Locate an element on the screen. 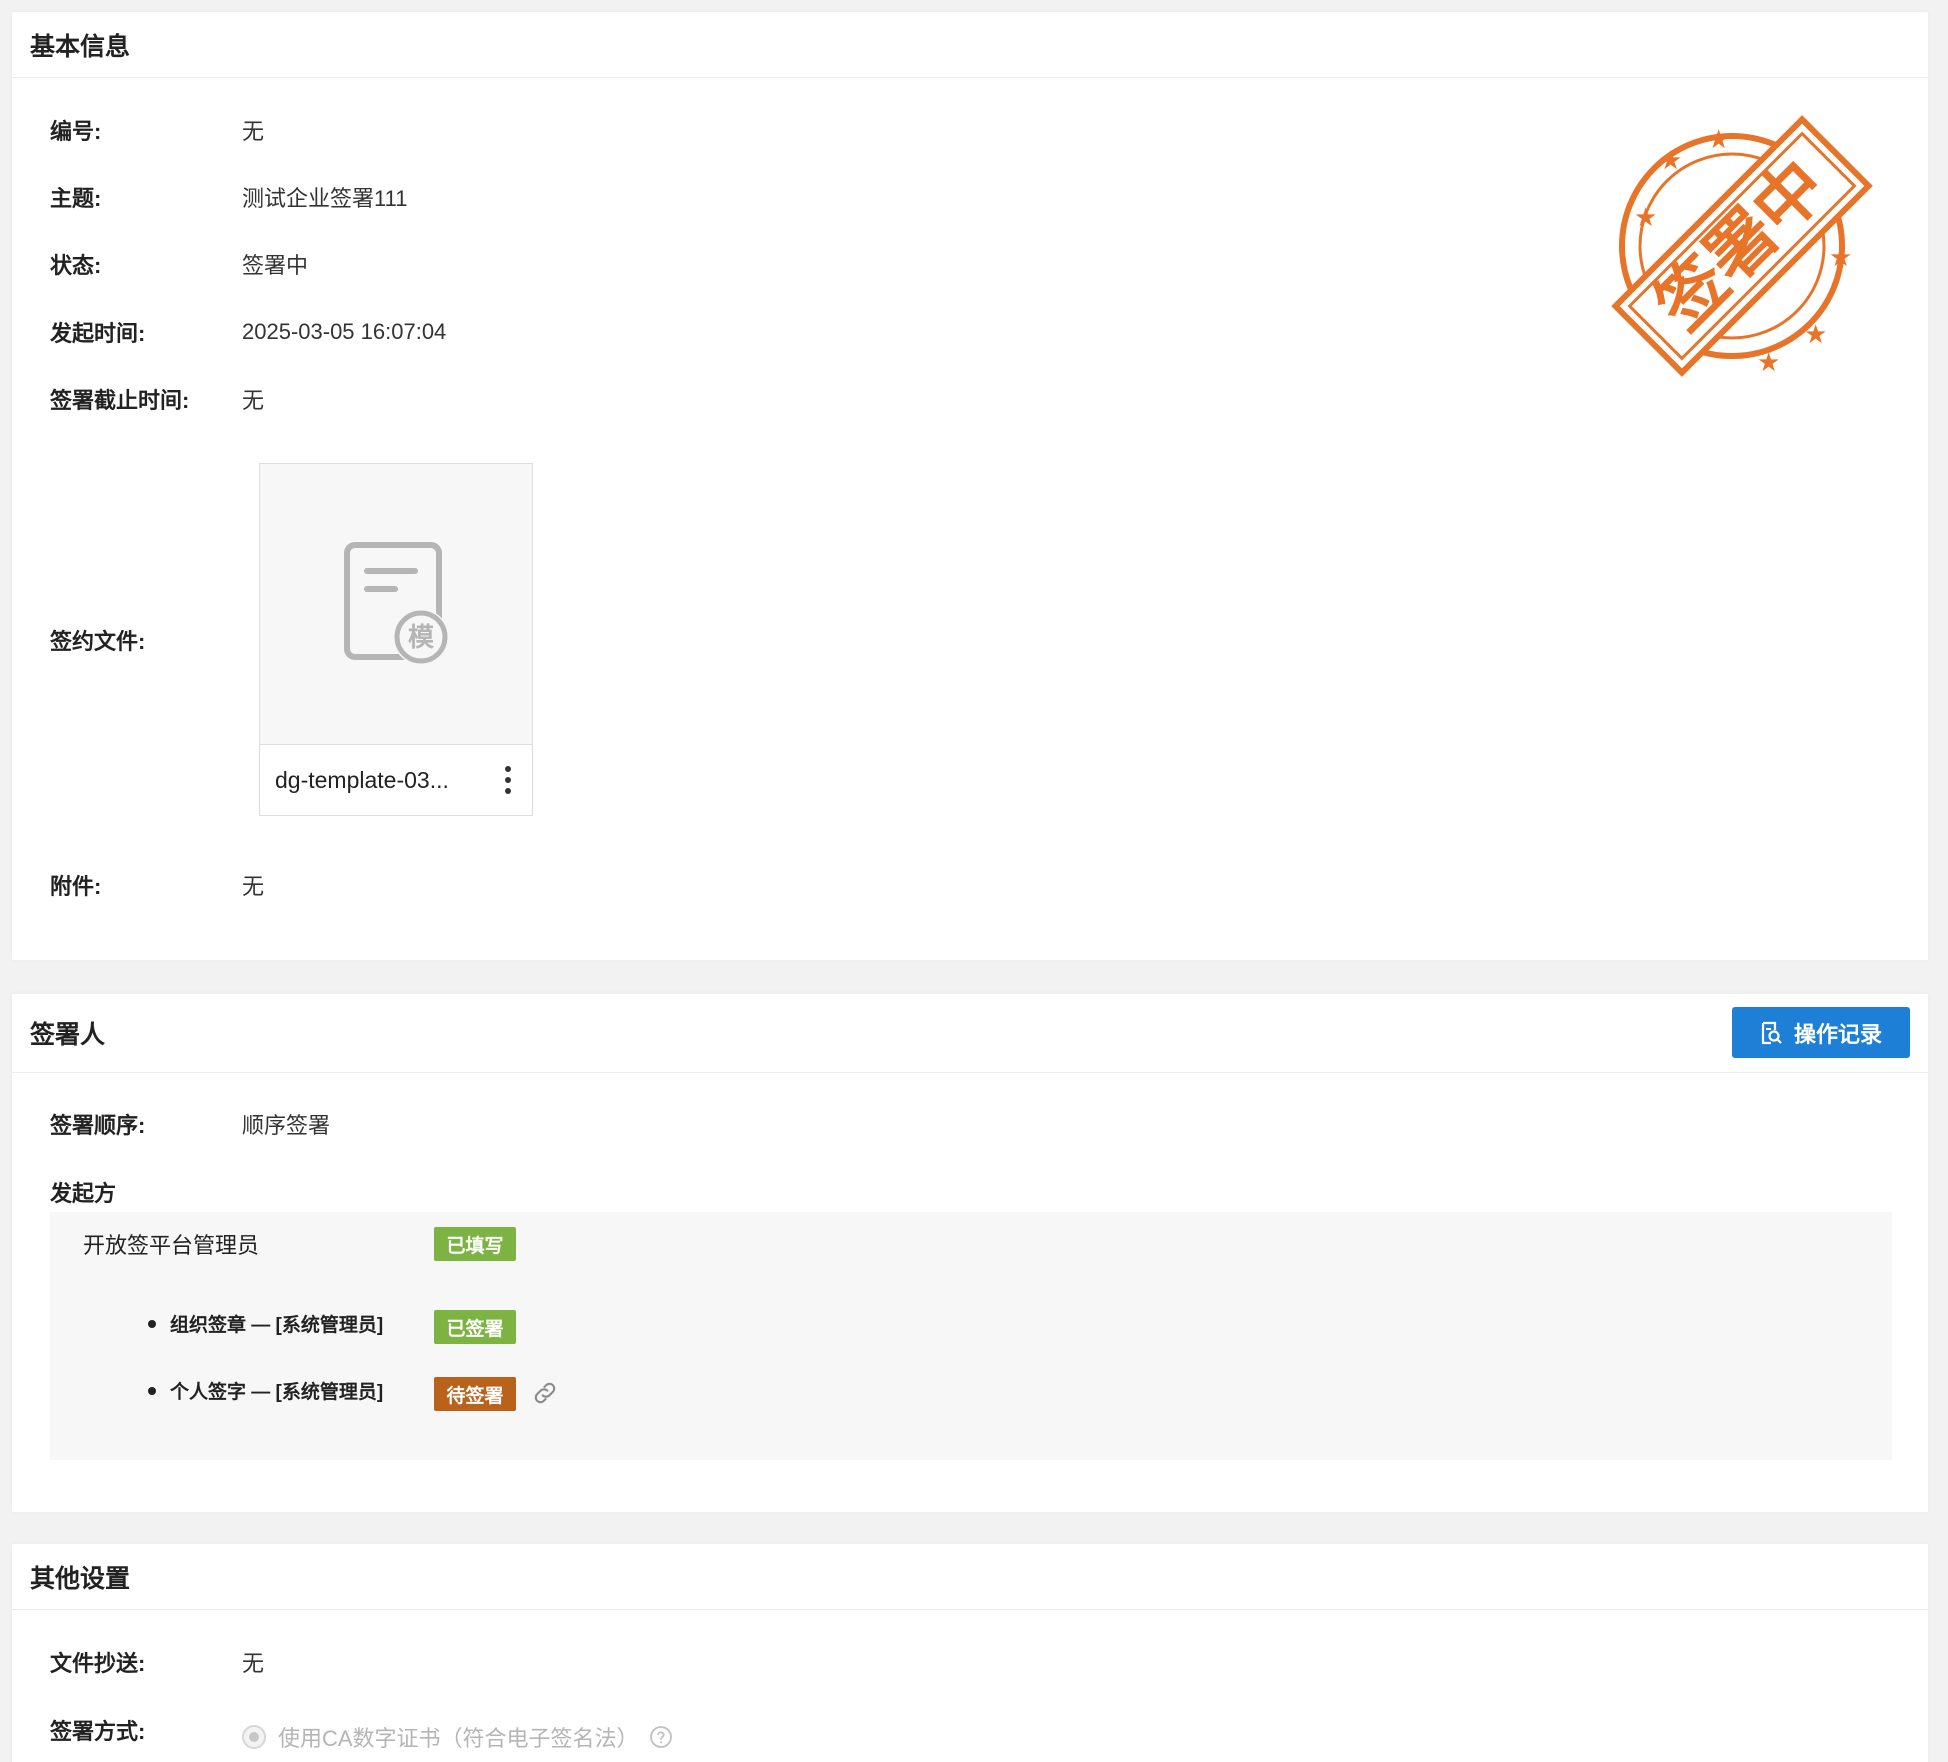 The width and height of the screenshot is (1948, 1762). field-number: 编号: 无 is located at coordinates (157, 130).